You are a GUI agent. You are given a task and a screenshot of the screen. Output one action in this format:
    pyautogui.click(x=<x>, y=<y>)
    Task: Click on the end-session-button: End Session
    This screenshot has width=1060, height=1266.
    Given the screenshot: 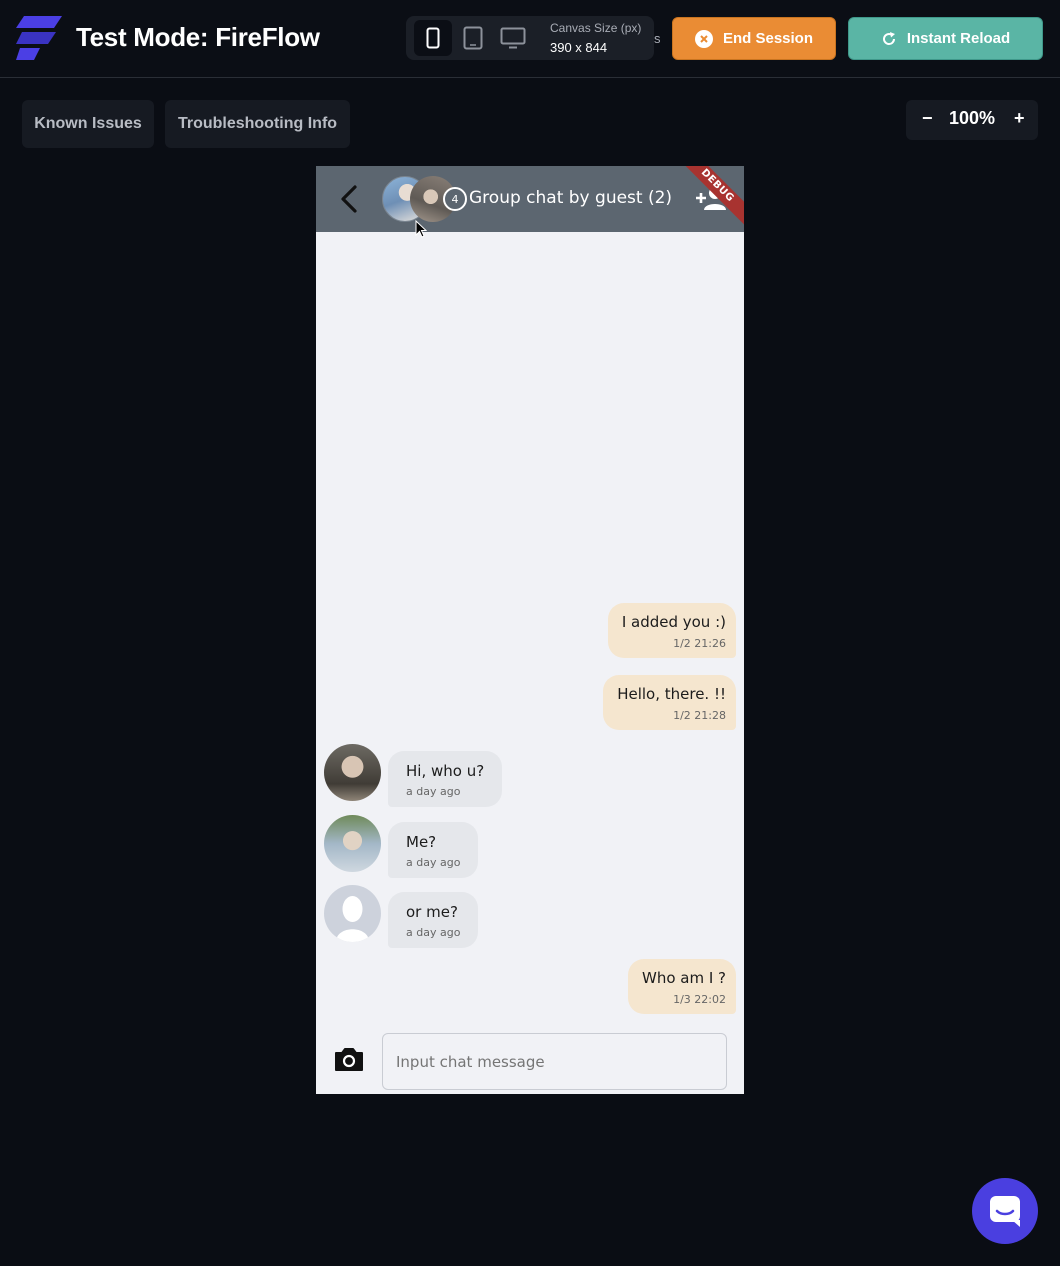 What is the action you would take?
    pyautogui.click(x=754, y=38)
    